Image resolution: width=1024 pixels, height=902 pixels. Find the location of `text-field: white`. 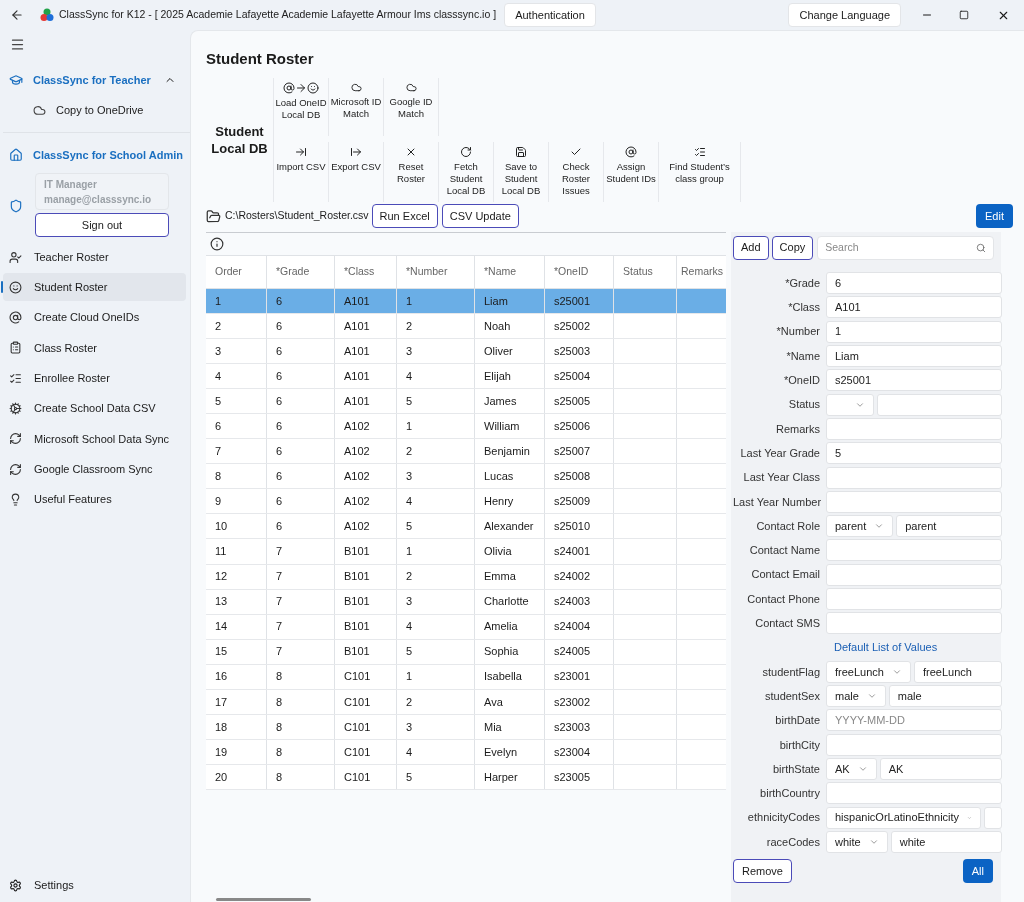

text-field: white is located at coordinates (946, 841).